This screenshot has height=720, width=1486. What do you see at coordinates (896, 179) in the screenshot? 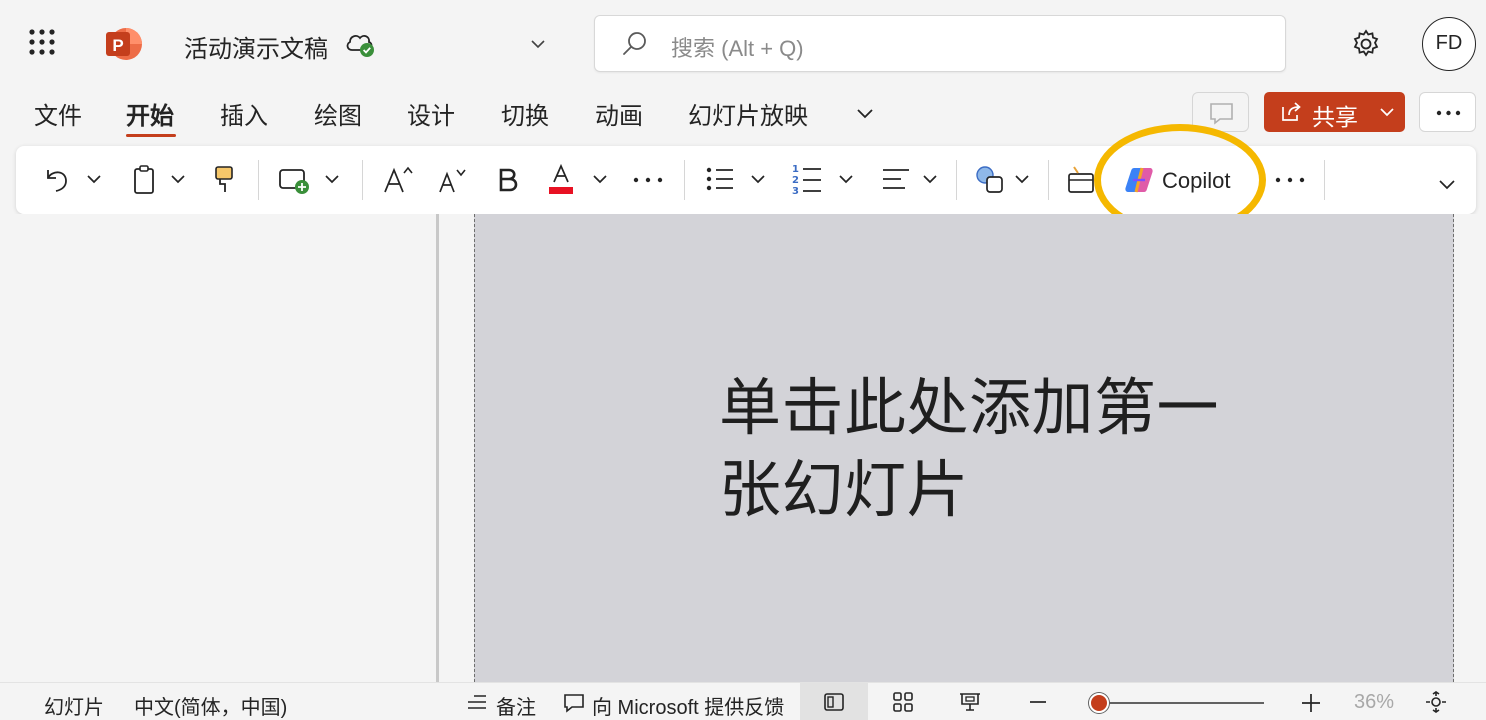
I see `align-icon` at bounding box center [896, 179].